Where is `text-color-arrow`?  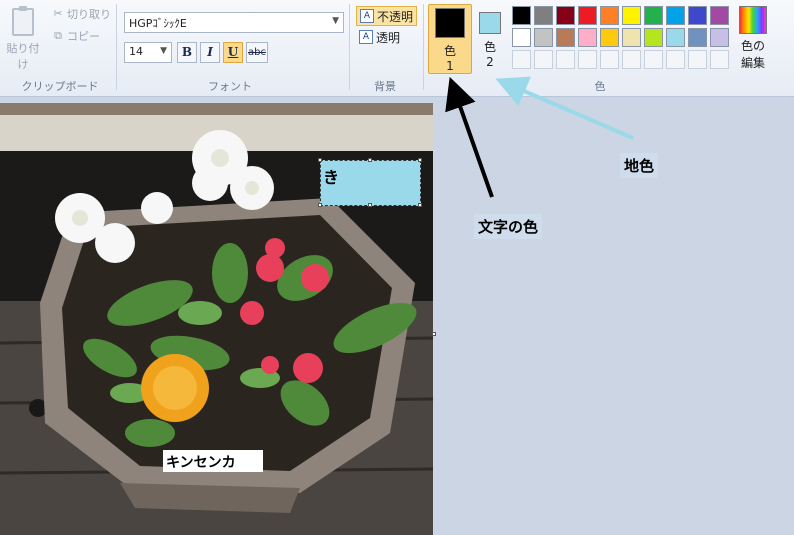 text-color-arrow is located at coordinates (469, 137).